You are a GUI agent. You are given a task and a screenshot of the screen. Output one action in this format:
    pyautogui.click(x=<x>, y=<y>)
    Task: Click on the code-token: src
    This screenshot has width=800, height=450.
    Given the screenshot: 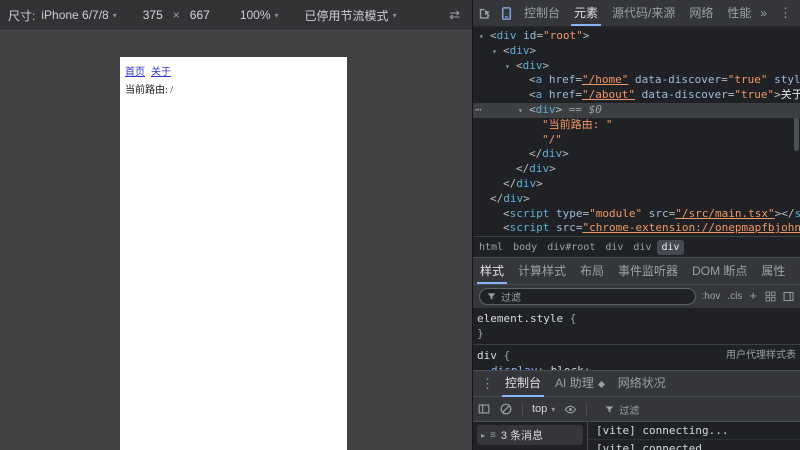 What is the action you would take?
    pyautogui.click(x=655, y=213)
    